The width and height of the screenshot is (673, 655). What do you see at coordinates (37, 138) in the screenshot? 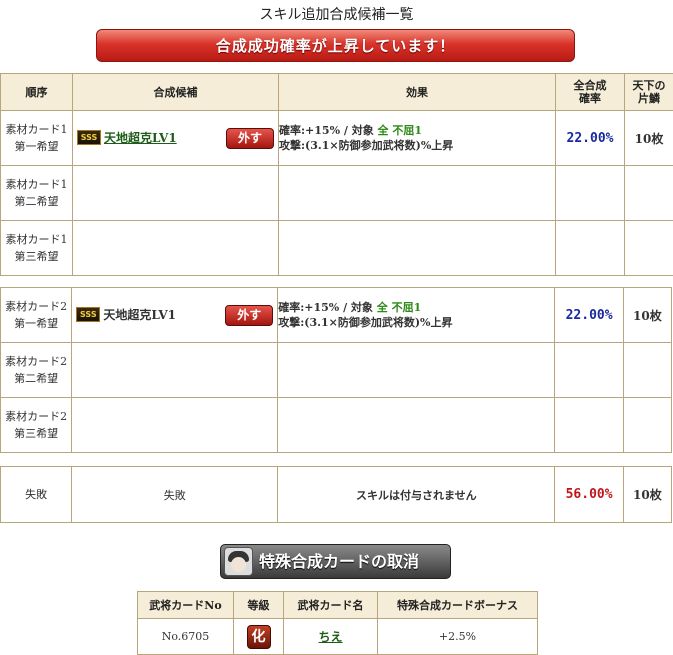
I see `order-cell: 素材カード1第一希望` at bounding box center [37, 138].